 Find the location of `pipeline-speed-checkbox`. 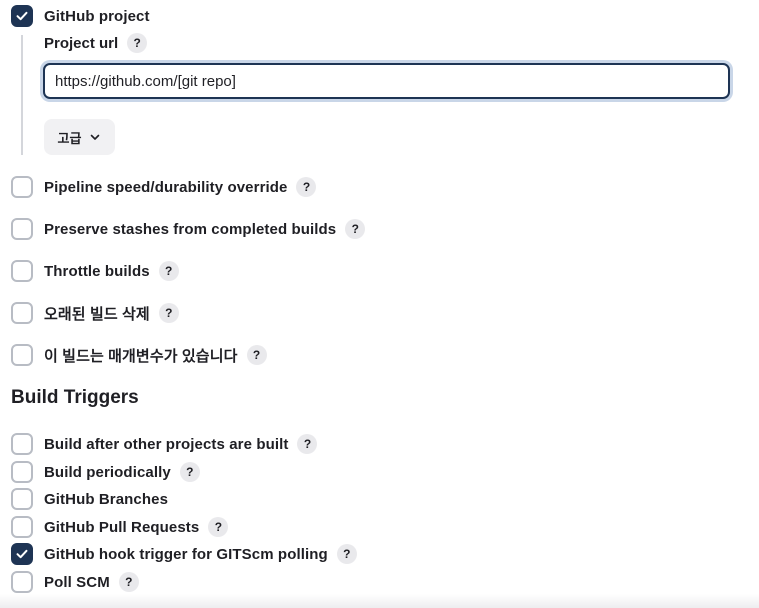

pipeline-speed-checkbox is located at coordinates (22, 187).